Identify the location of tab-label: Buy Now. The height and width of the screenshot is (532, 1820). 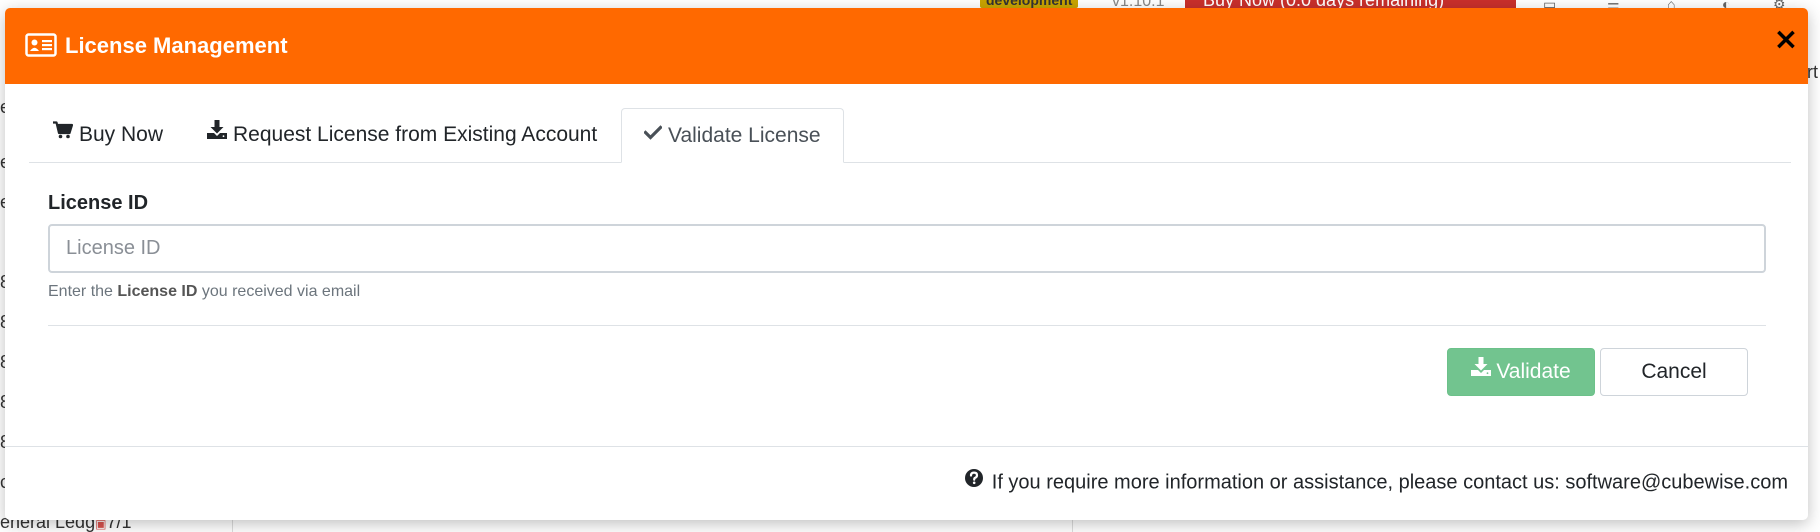
(121, 134).